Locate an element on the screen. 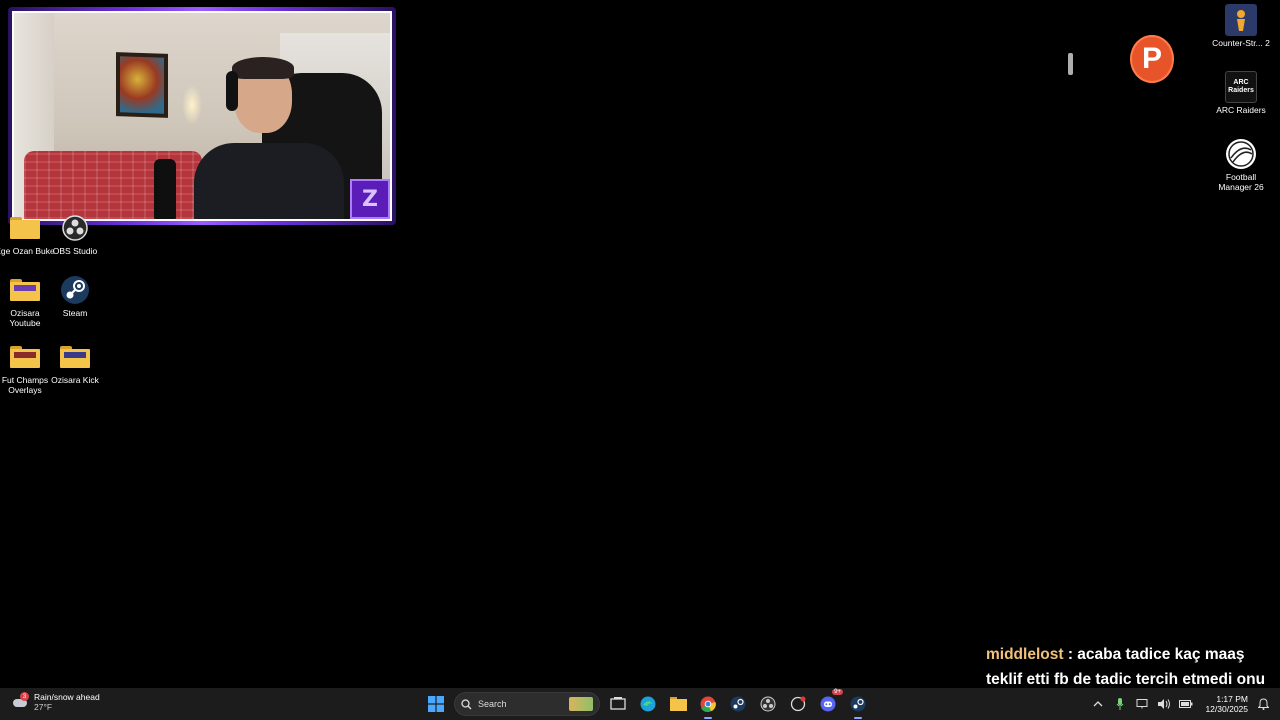  desktop-icon-ozisara-kick: Ozisara Kick is located at coordinates (75, 363).